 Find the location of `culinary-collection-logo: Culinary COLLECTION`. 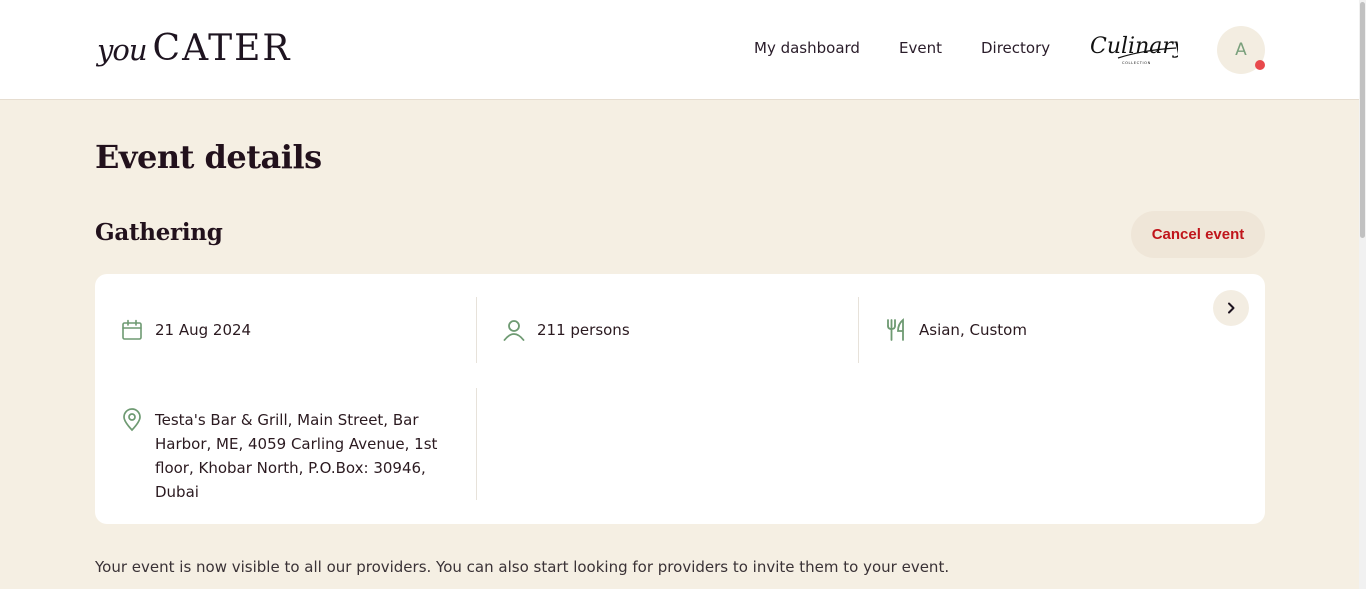

culinary-collection-logo: Culinary COLLECTION is located at coordinates (1133, 49).